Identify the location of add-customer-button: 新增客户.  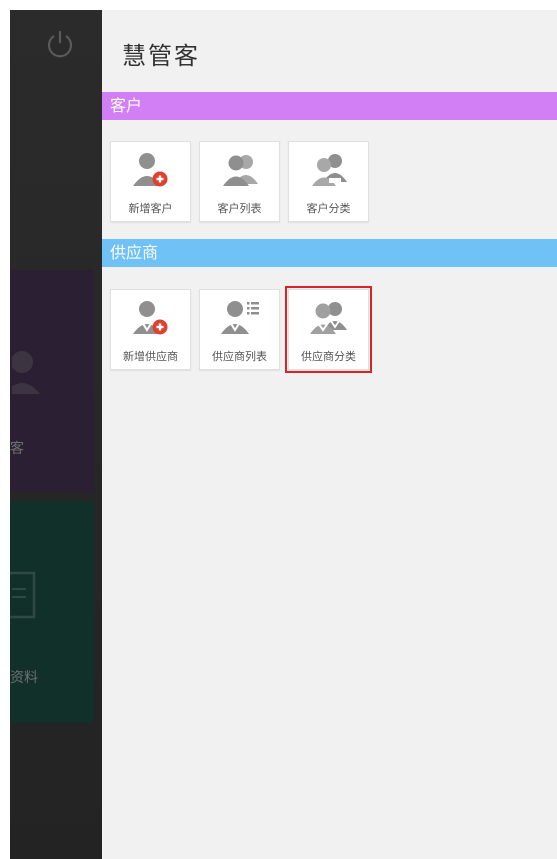
(150, 181).